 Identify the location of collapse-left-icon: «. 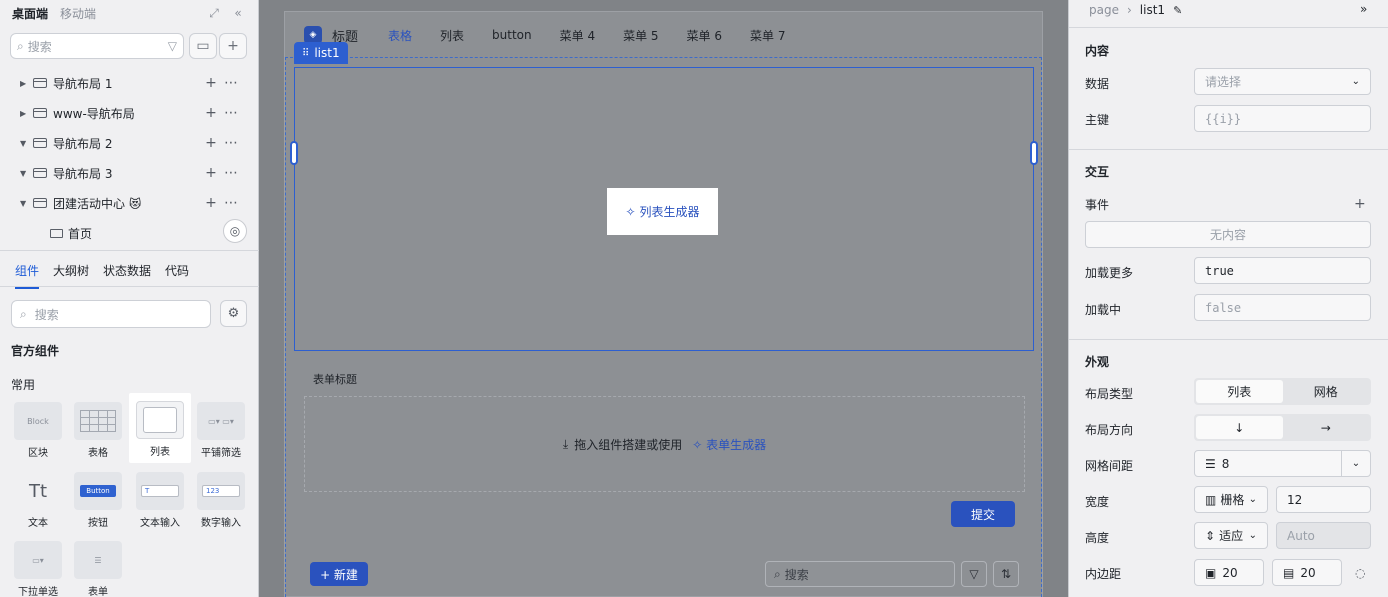
(238, 13).